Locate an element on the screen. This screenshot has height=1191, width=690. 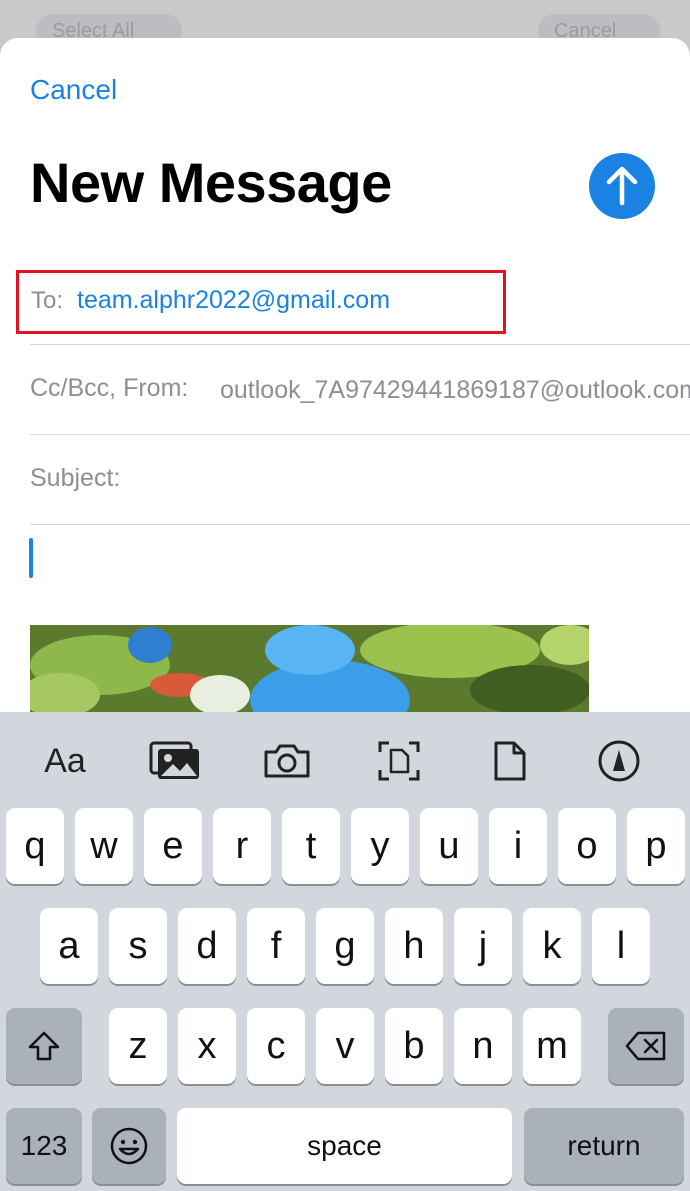
key-v: v is located at coordinates (345, 1046).